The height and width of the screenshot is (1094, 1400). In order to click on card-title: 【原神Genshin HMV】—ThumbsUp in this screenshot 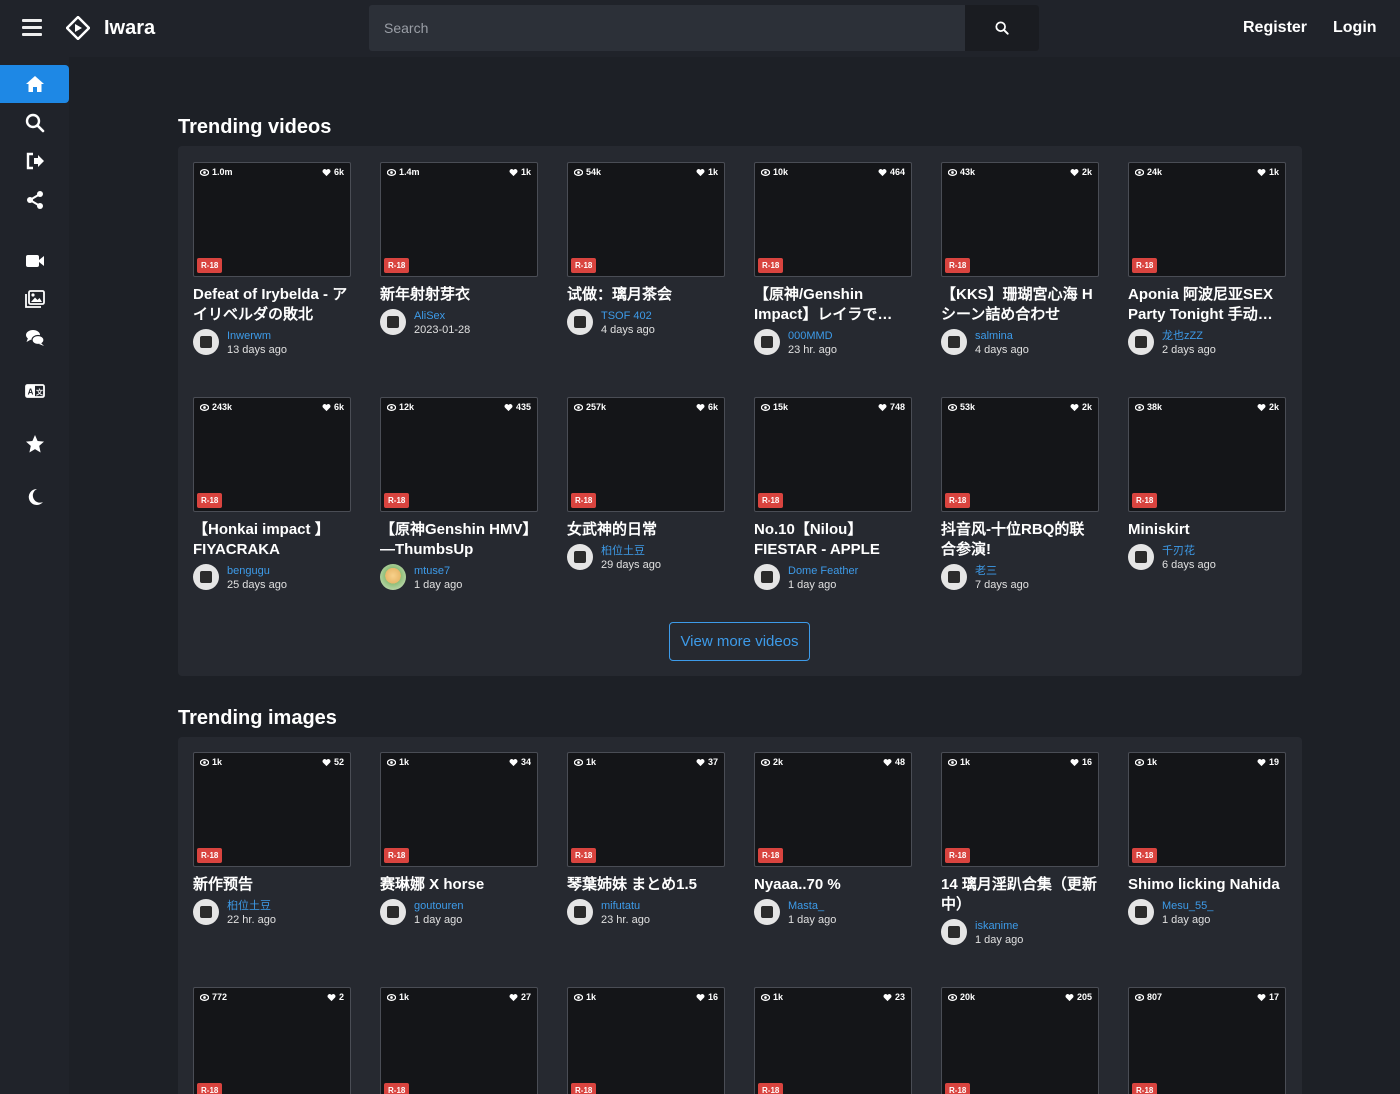, I will do `click(459, 540)`.